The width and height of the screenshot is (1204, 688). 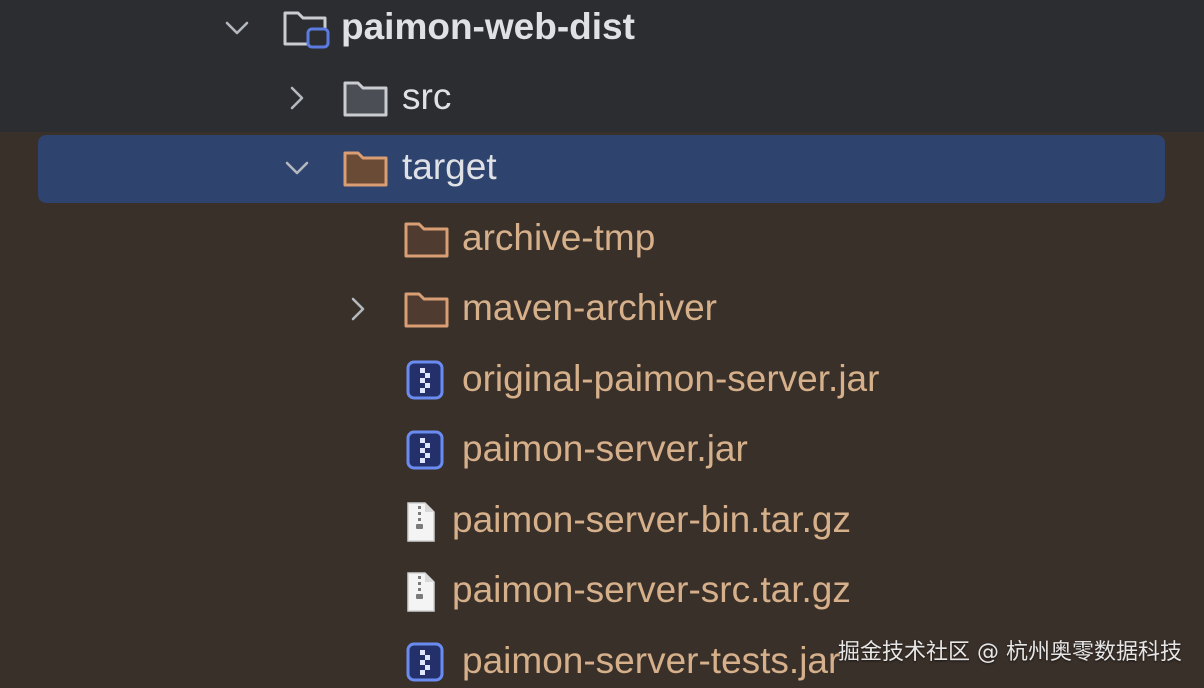 What do you see at coordinates (602, 168) in the screenshot?
I see `tree-row-target: target` at bounding box center [602, 168].